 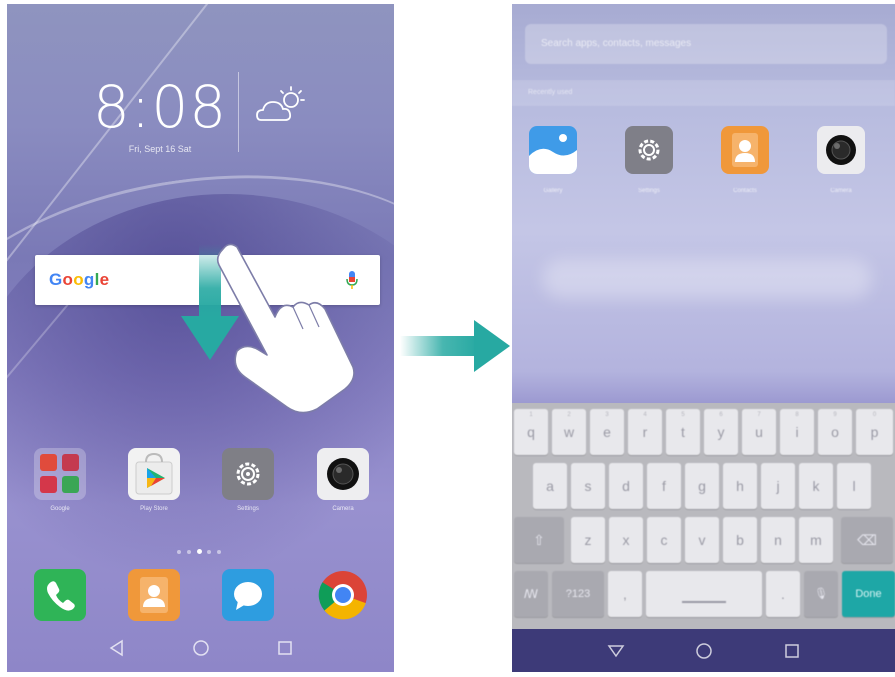 What do you see at coordinates (721, 415) in the screenshot?
I see `key-hint: 6` at bounding box center [721, 415].